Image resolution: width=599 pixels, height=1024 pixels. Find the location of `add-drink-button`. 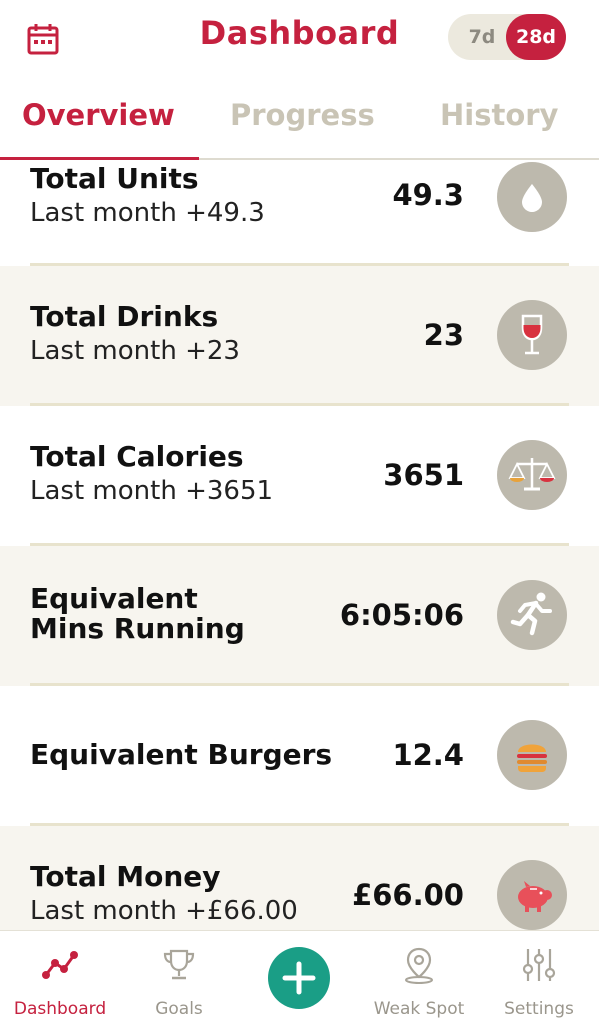

add-drink-button is located at coordinates (299, 978).